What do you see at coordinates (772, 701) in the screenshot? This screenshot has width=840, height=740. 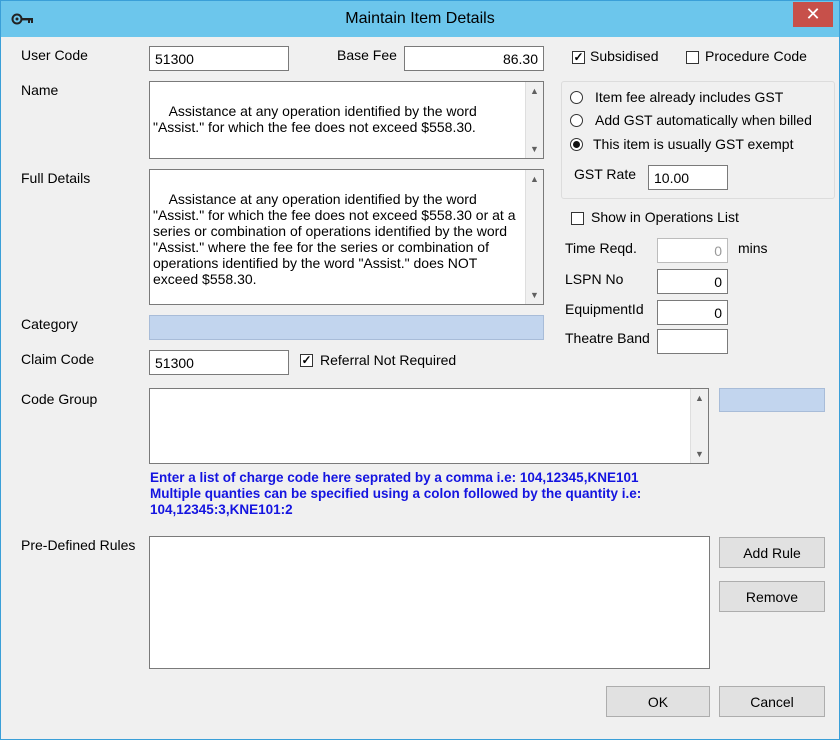 I see `cancel-button: Cancel` at bounding box center [772, 701].